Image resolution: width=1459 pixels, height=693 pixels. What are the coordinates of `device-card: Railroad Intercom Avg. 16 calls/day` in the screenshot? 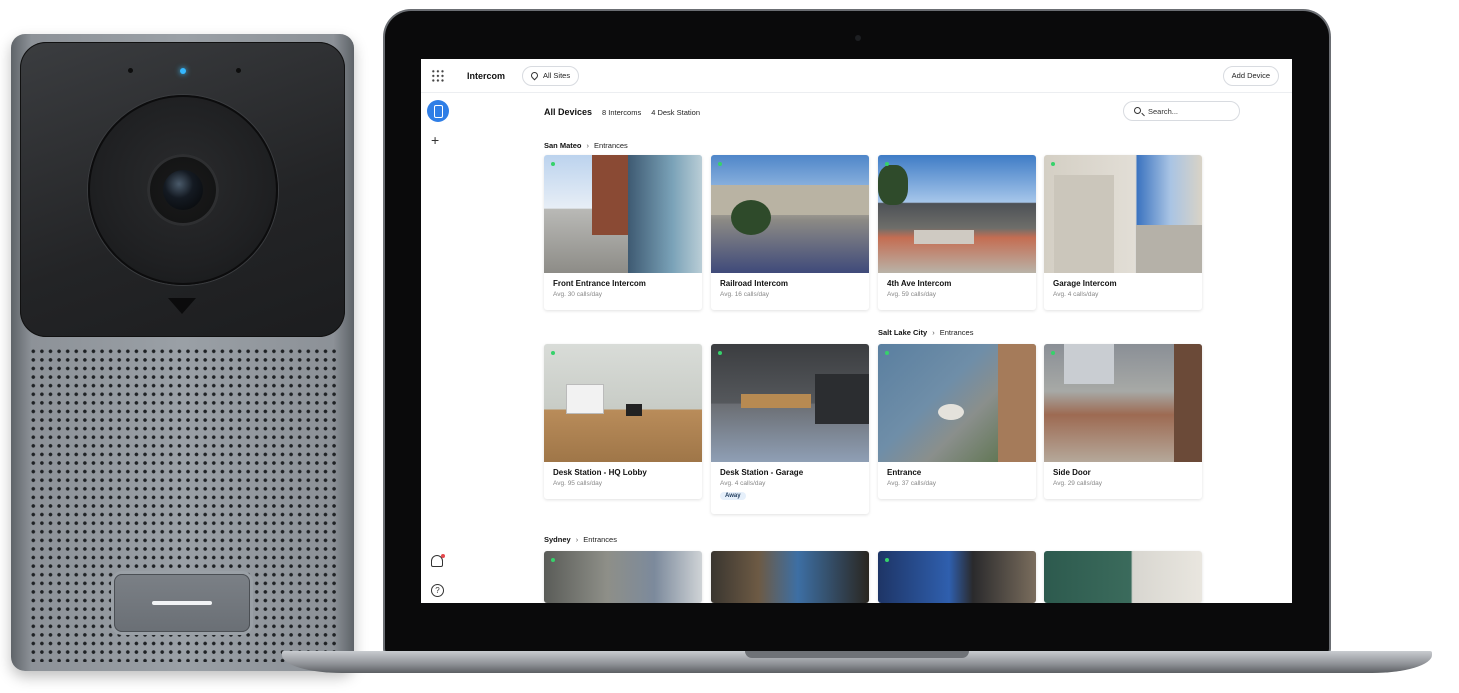 It's located at (790, 232).